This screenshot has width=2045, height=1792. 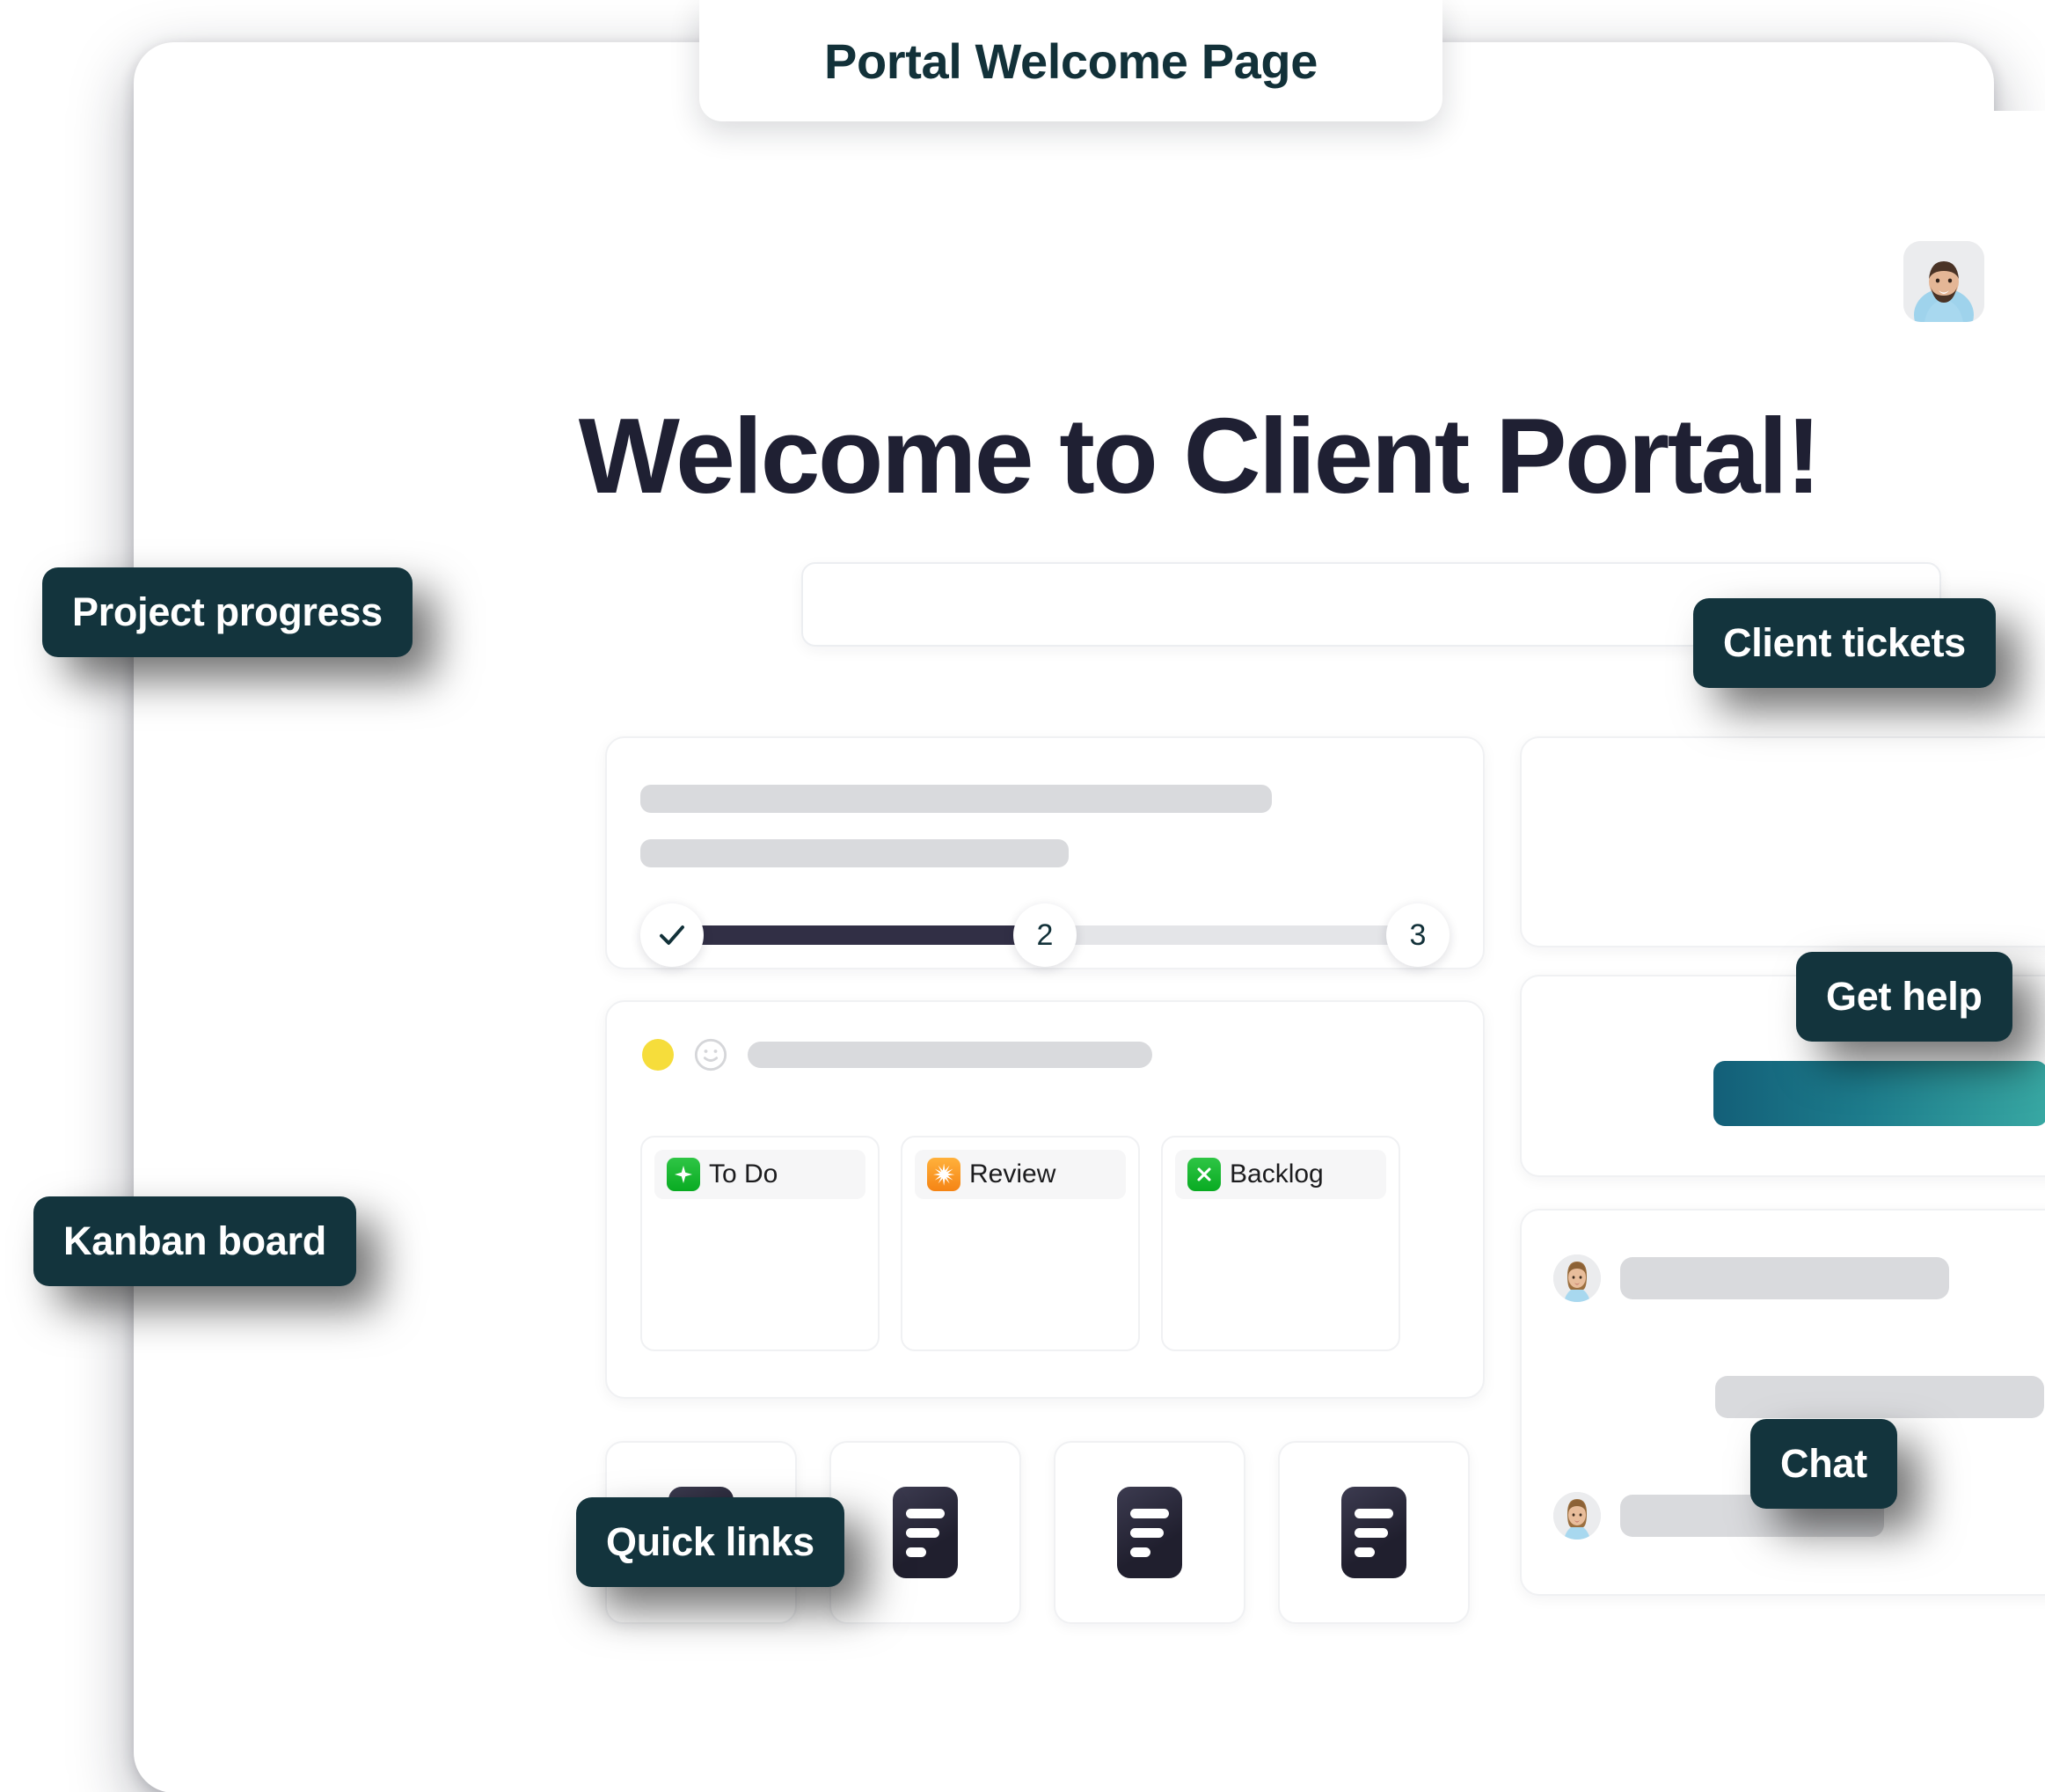 I want to click on kanban-column-header: To Do, so click(x=759, y=1174).